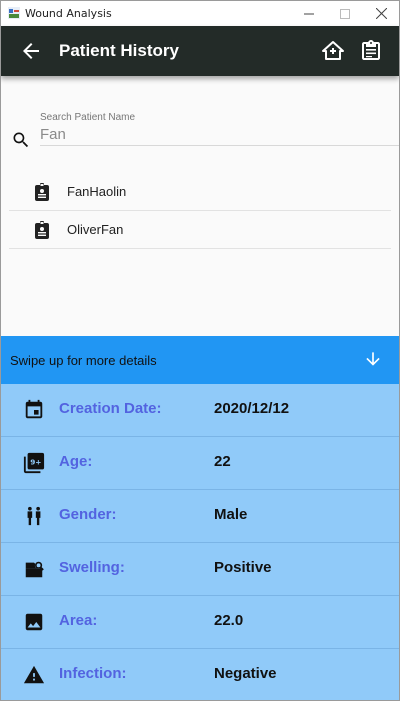 This screenshot has width=400, height=701. I want to click on detail-label: Swelling:, so click(92, 567).